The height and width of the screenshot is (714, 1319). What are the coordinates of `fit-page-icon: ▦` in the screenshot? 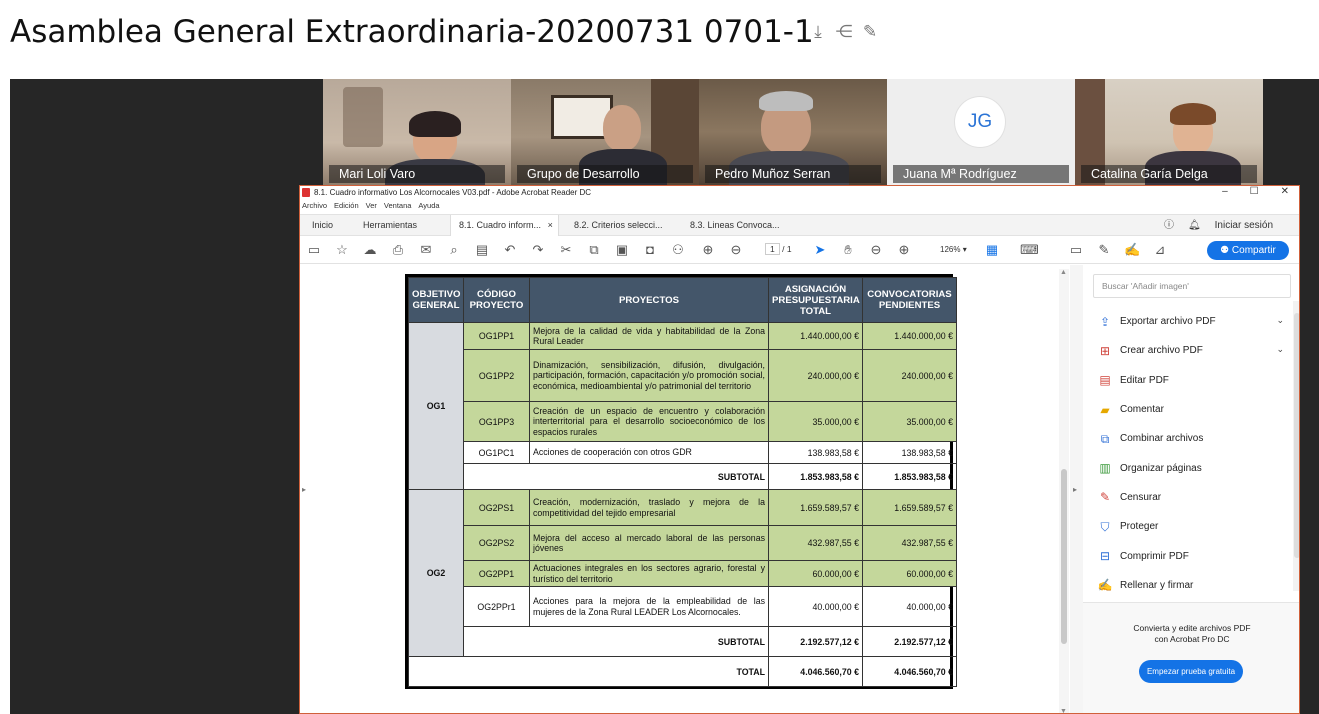 It's located at (992, 250).